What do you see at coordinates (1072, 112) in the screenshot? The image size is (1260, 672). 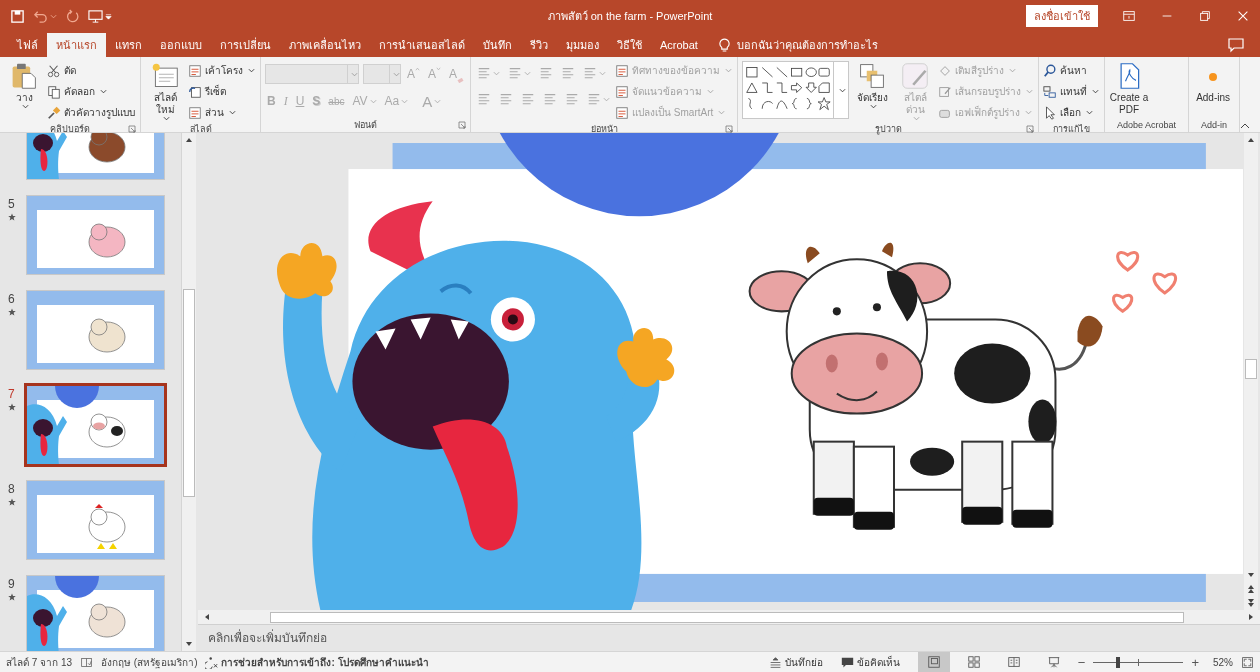 I see `ribbon-button: เลือก` at bounding box center [1072, 112].